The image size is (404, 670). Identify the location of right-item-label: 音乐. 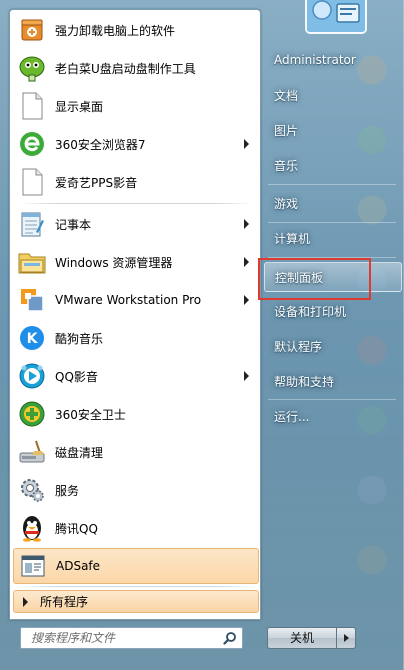
(286, 165).